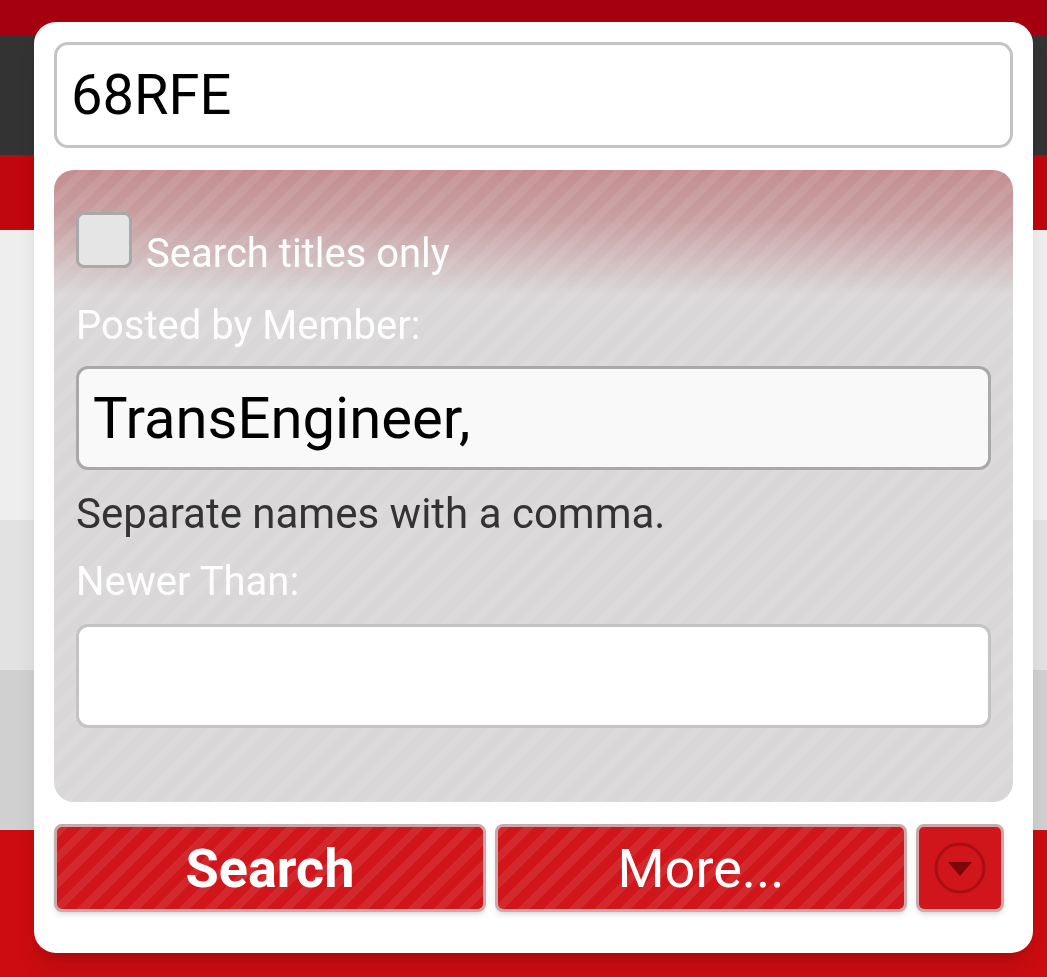 The width and height of the screenshot is (1047, 977). Describe the element at coordinates (298, 254) in the screenshot. I see `checkbox-label: Search titles only` at that location.